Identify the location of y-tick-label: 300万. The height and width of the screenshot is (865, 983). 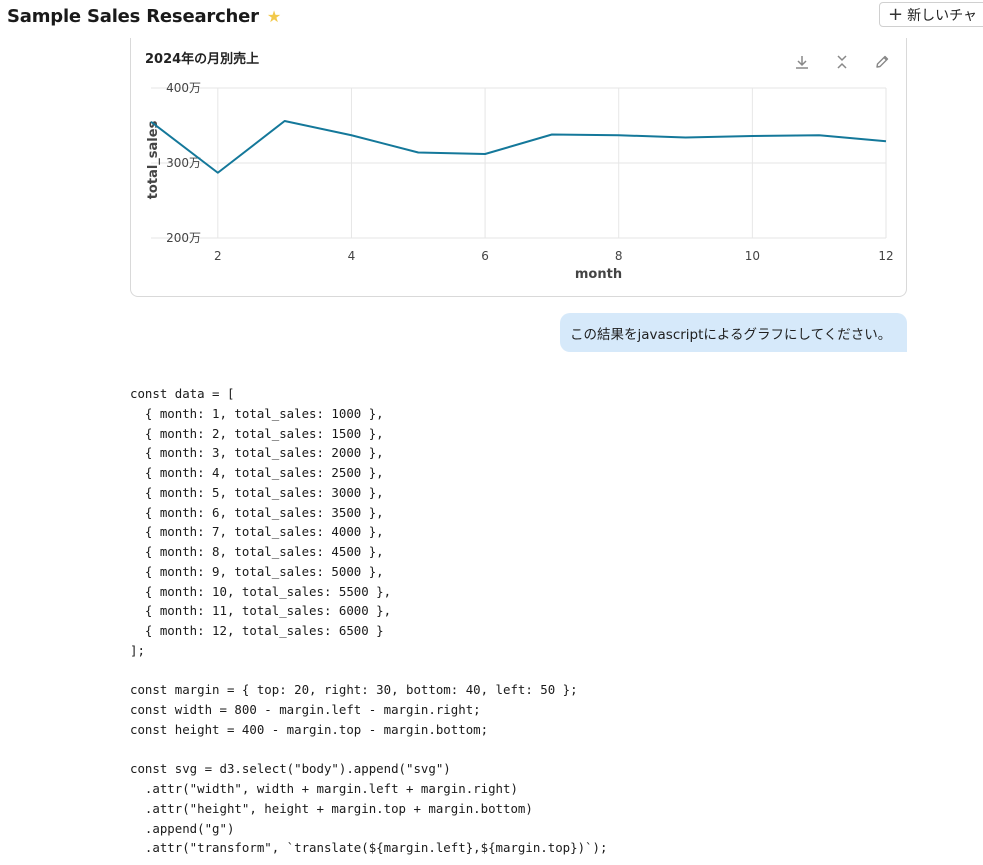
(183, 163).